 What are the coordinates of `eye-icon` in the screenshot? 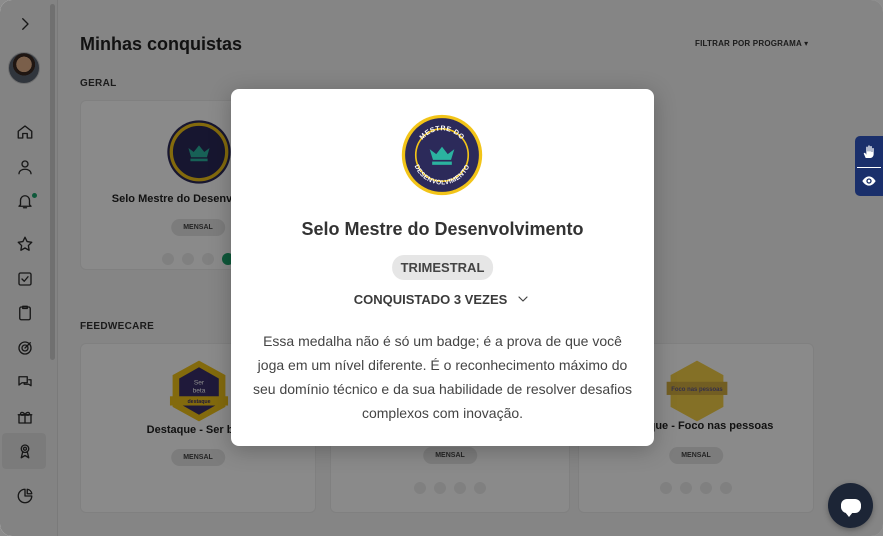 It's located at (869, 181).